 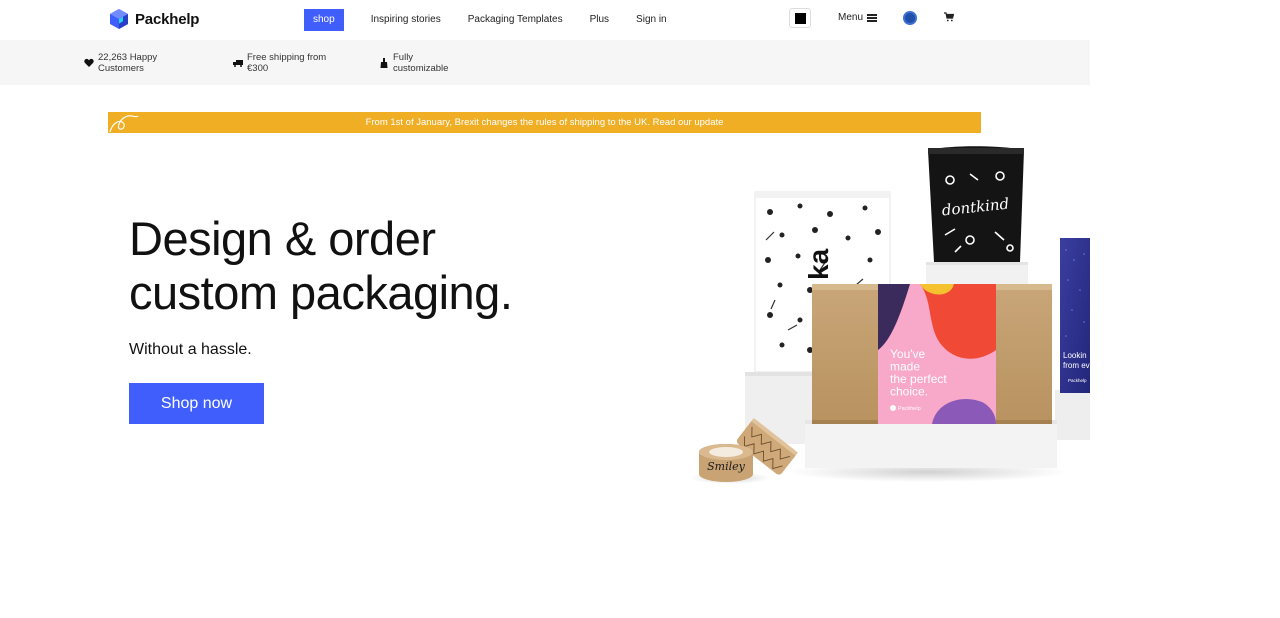 I want to click on pedestal-front, so click(x=928, y=451).